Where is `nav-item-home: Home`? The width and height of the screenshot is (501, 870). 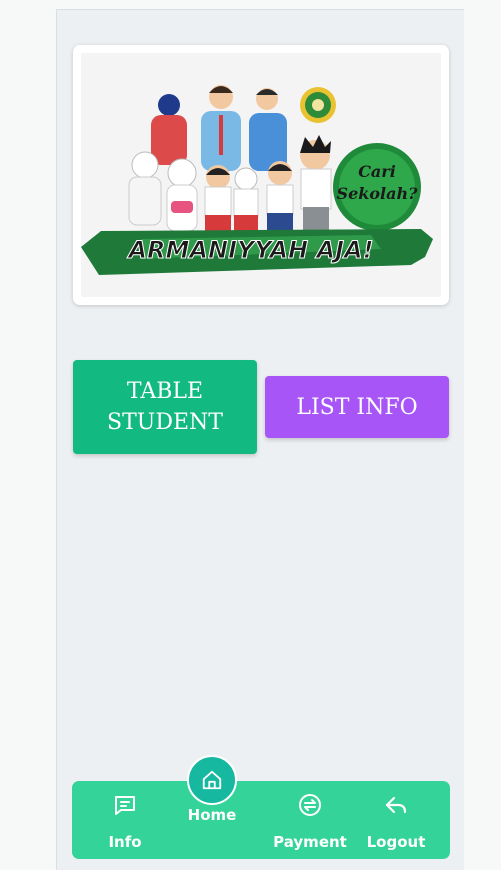 nav-item-home: Home is located at coordinates (212, 807).